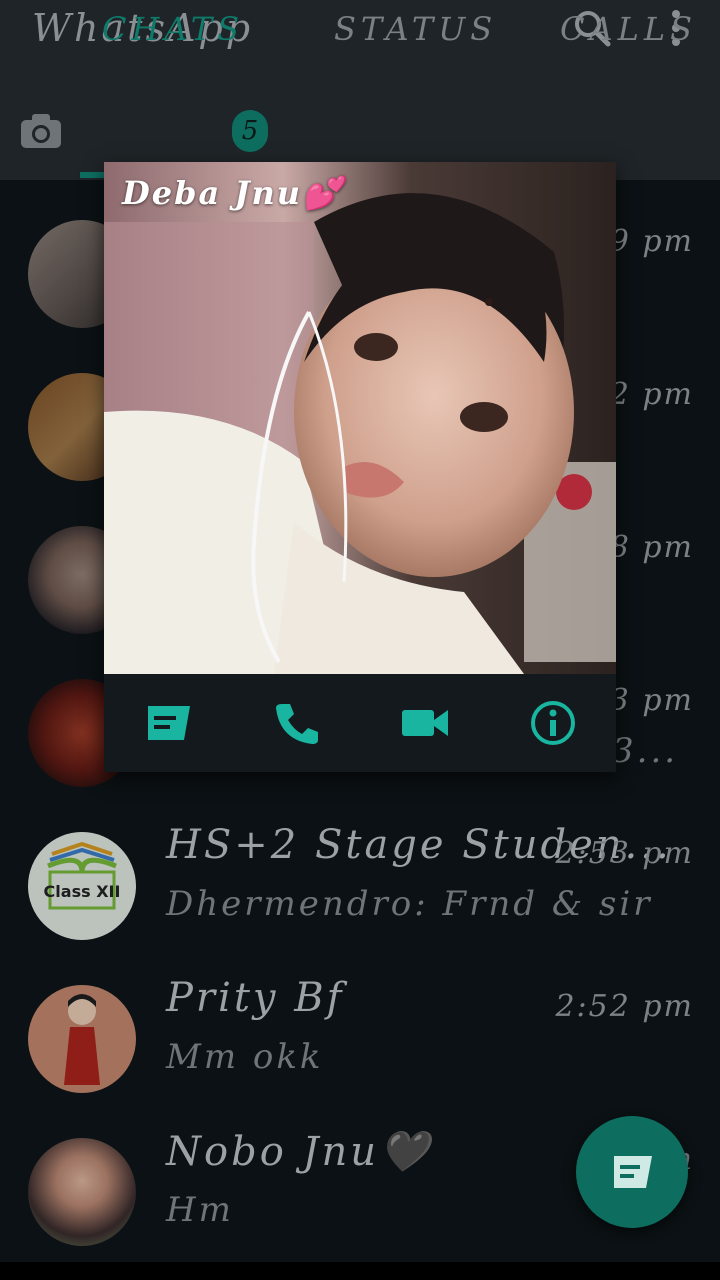 This screenshot has width=720, height=1280. Describe the element at coordinates (415, 29) in the screenshot. I see `tab-status: STATUS` at that location.